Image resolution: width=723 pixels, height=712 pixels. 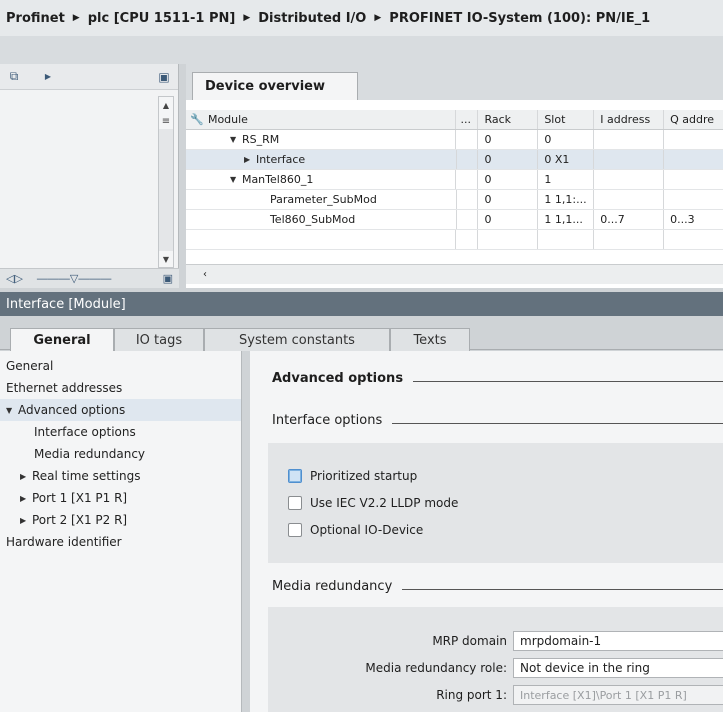 What do you see at coordinates (205, 274) in the screenshot?
I see `scroll-left-icon: ‹` at bounding box center [205, 274].